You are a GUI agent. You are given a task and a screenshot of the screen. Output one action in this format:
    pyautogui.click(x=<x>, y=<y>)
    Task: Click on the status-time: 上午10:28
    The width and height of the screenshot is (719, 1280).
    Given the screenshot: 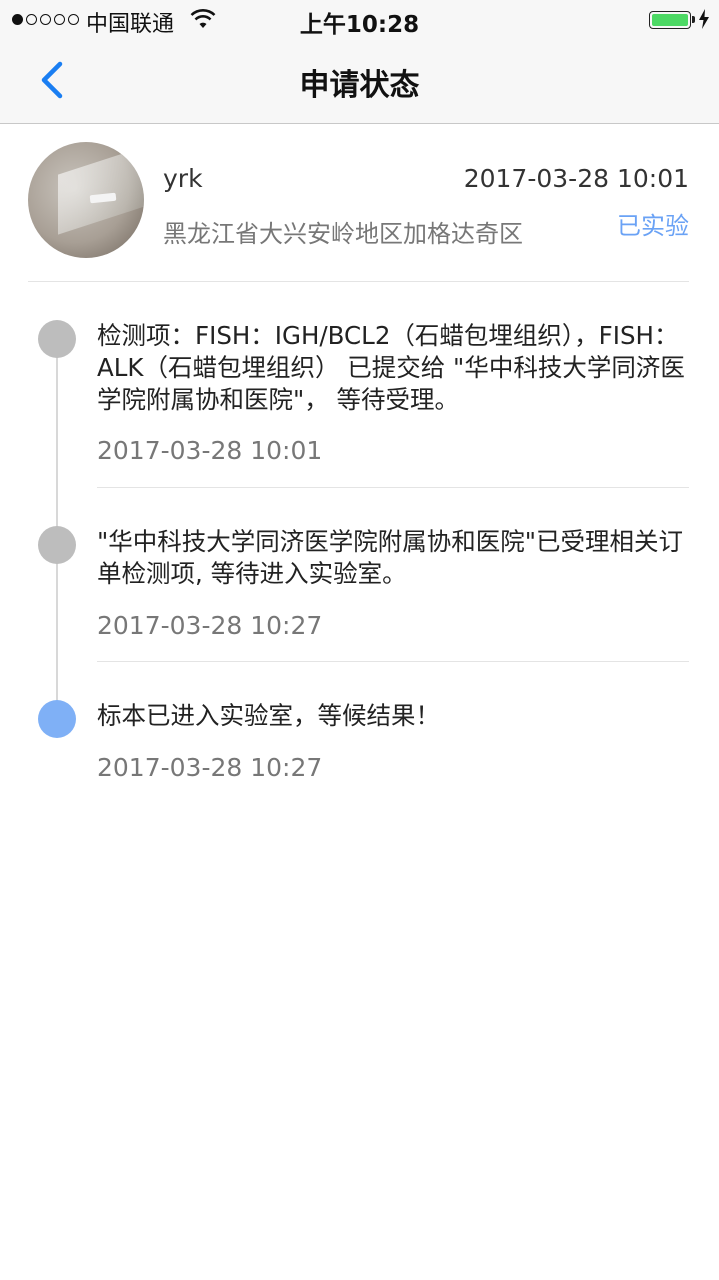 What is the action you would take?
    pyautogui.click(x=359, y=25)
    